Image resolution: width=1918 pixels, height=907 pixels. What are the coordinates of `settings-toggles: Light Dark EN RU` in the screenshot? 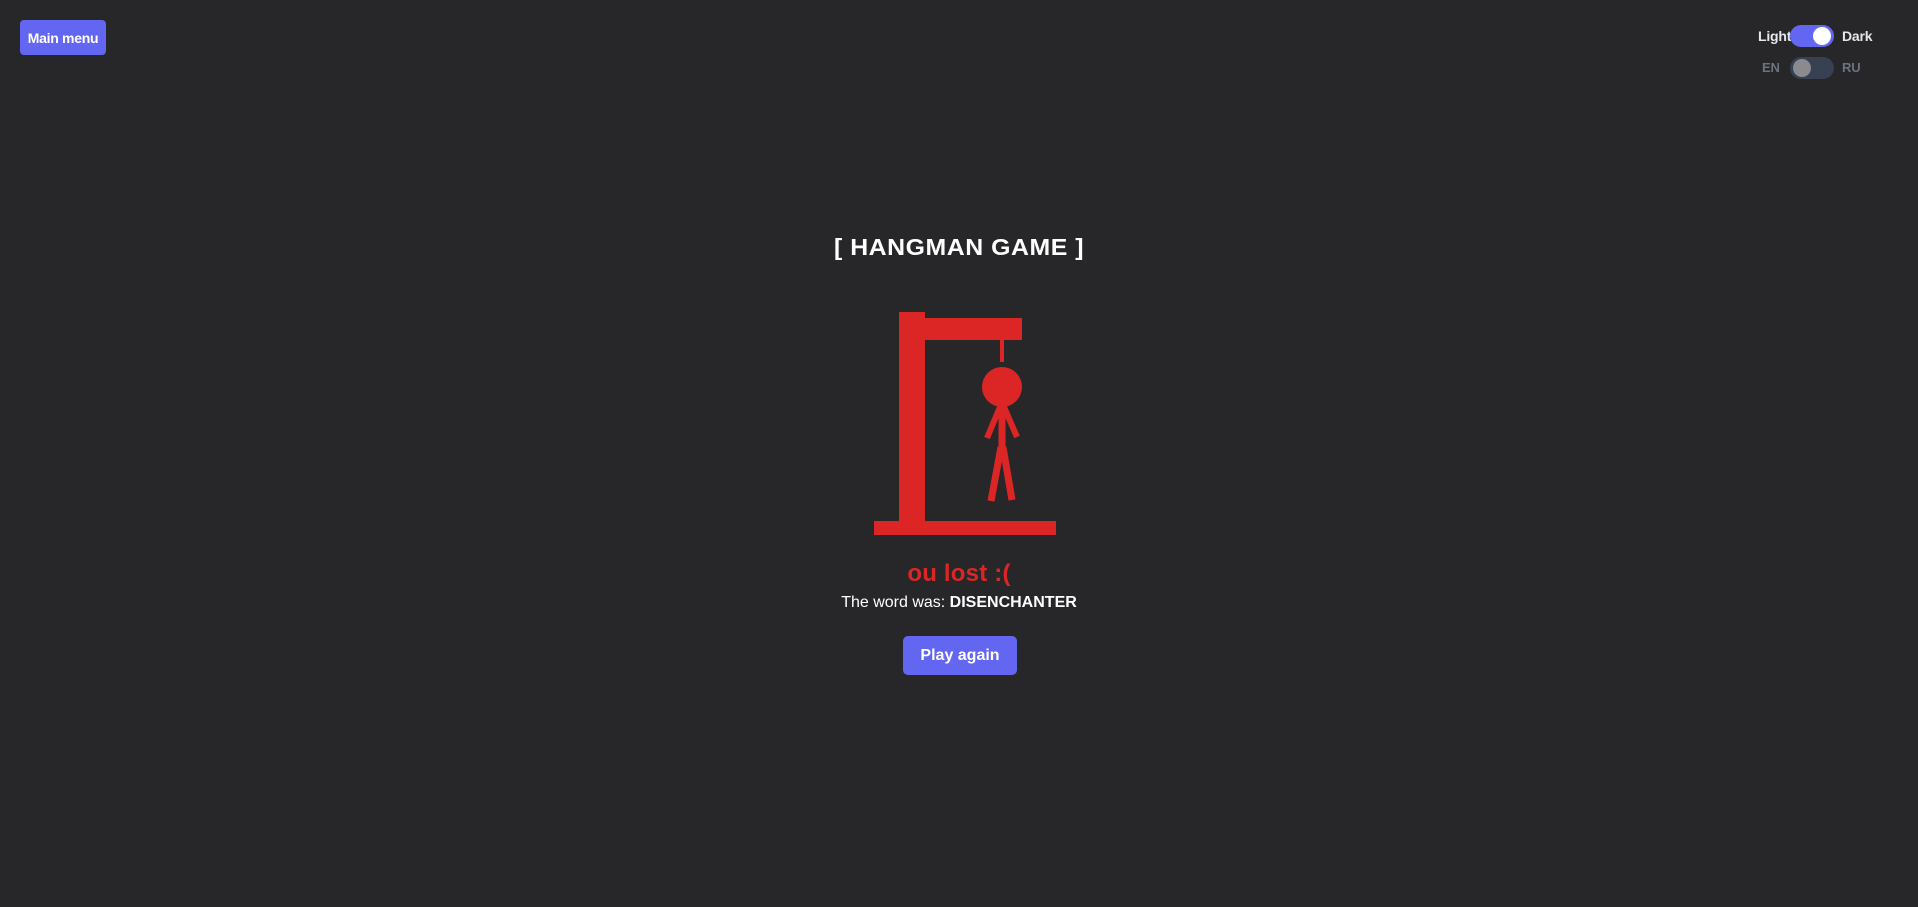 It's located at (1838, 54).